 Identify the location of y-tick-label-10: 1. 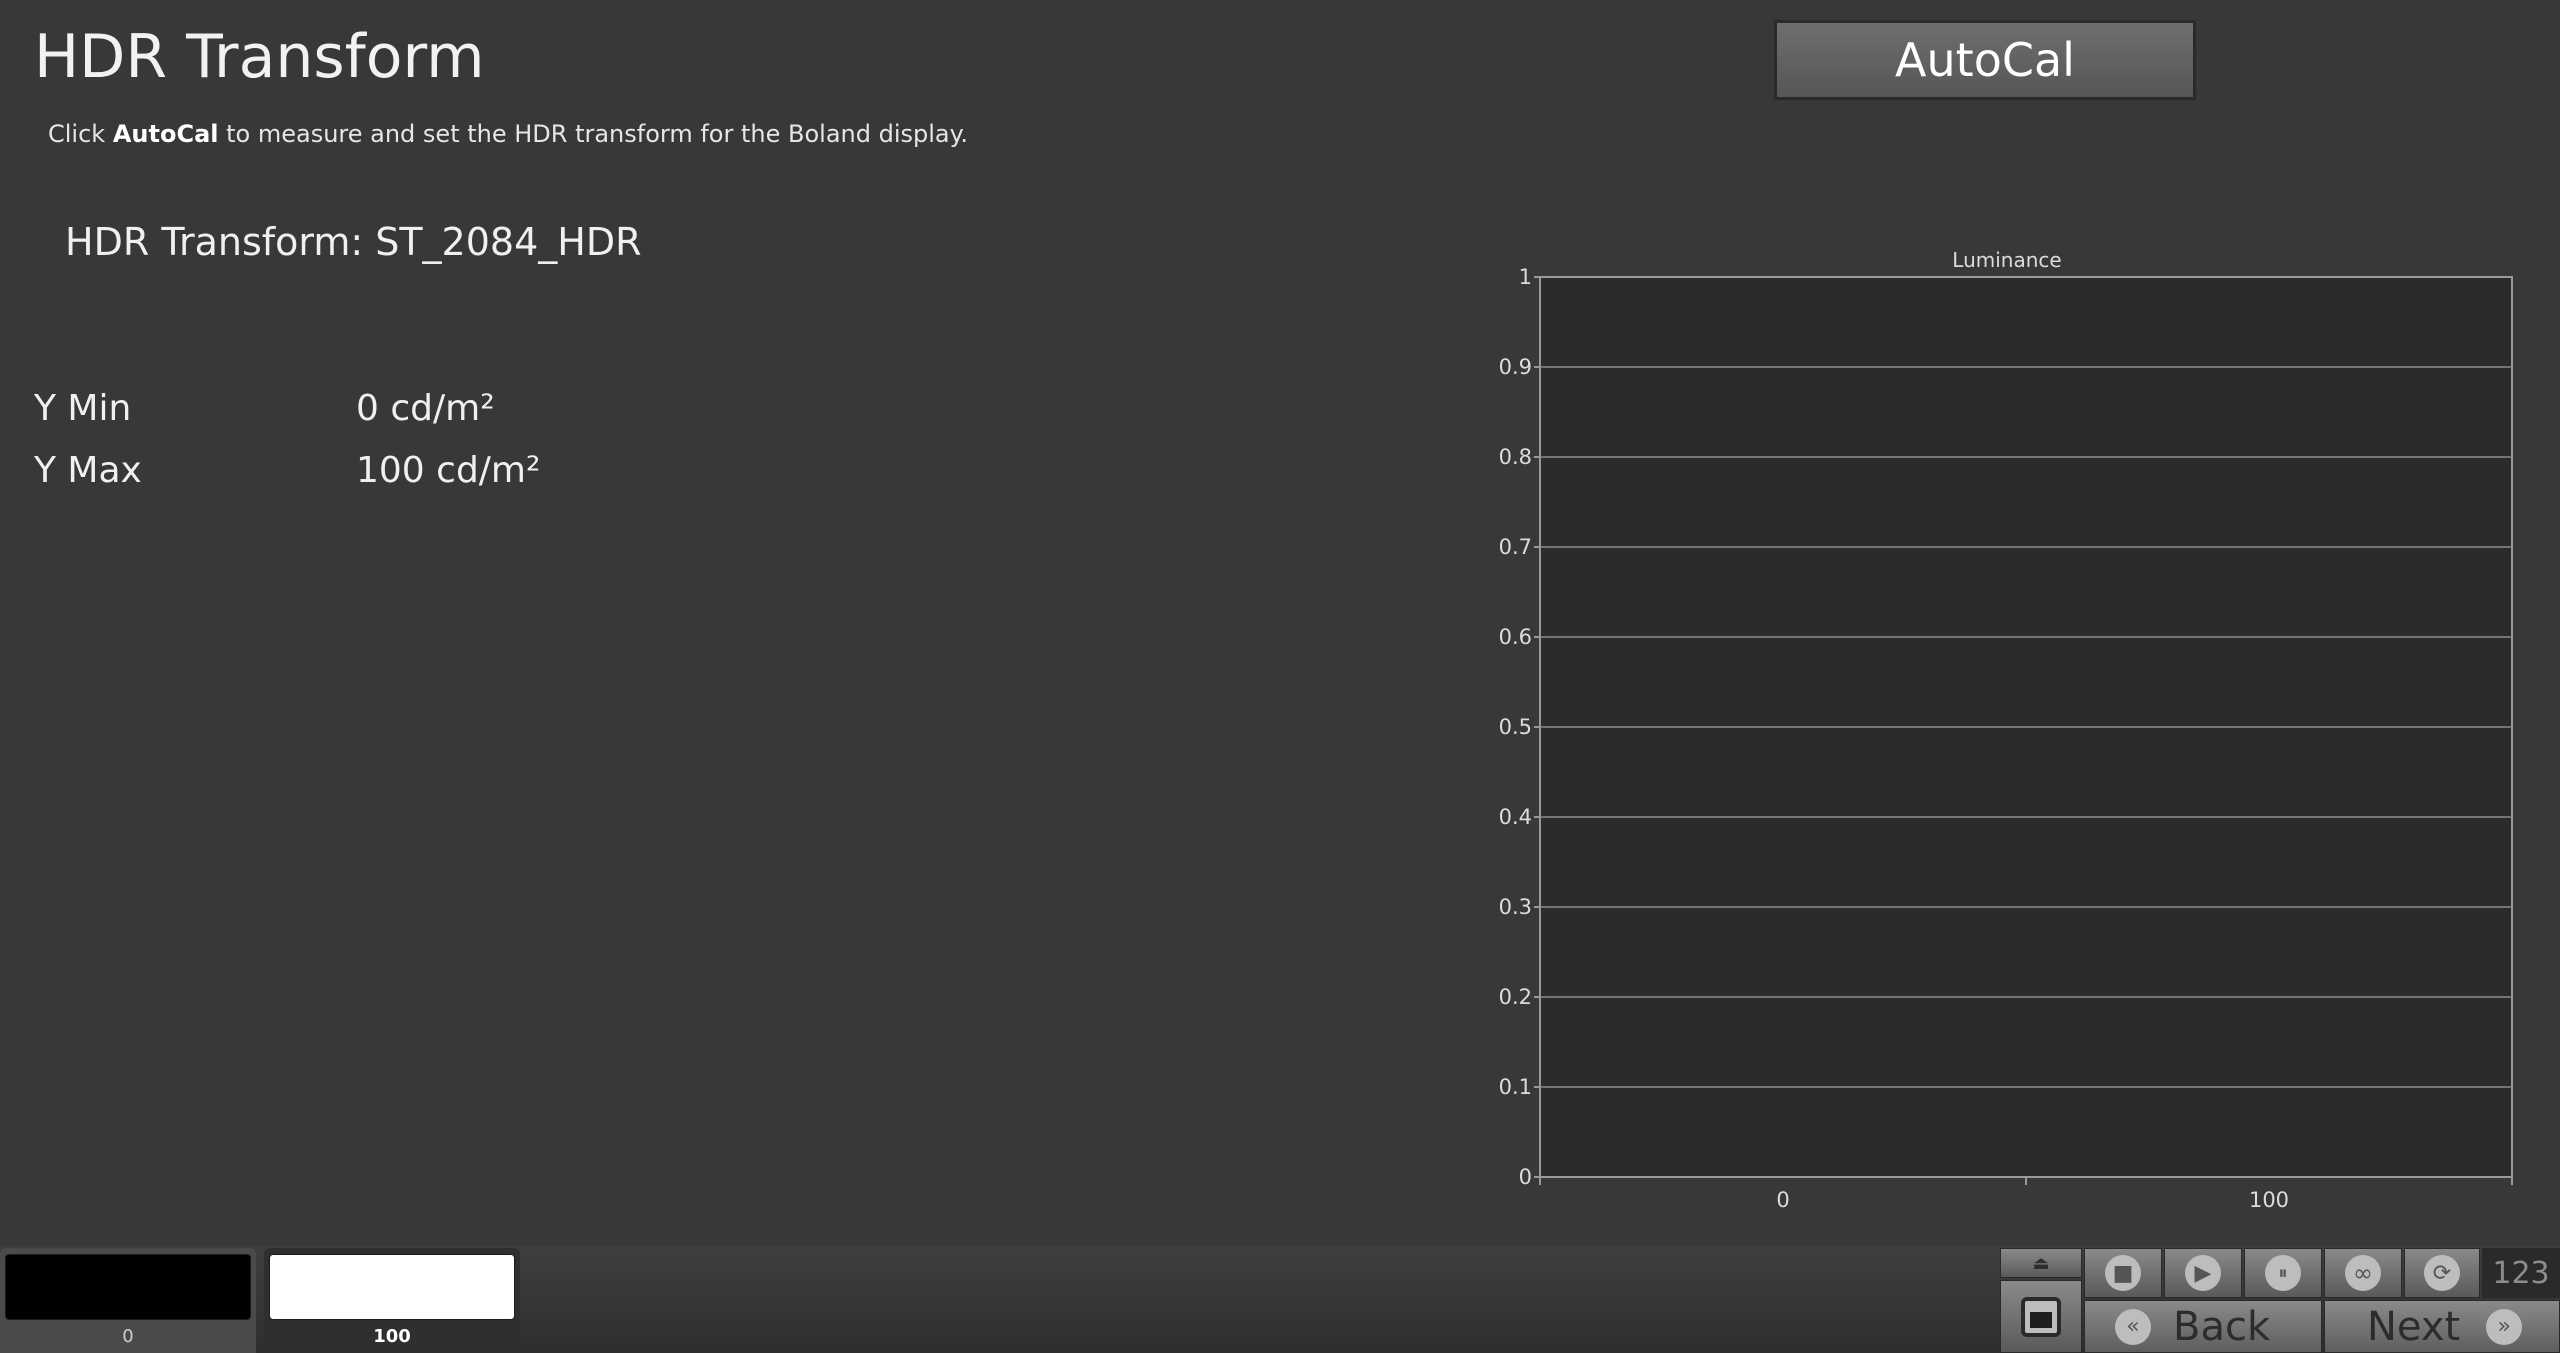
(1525, 277).